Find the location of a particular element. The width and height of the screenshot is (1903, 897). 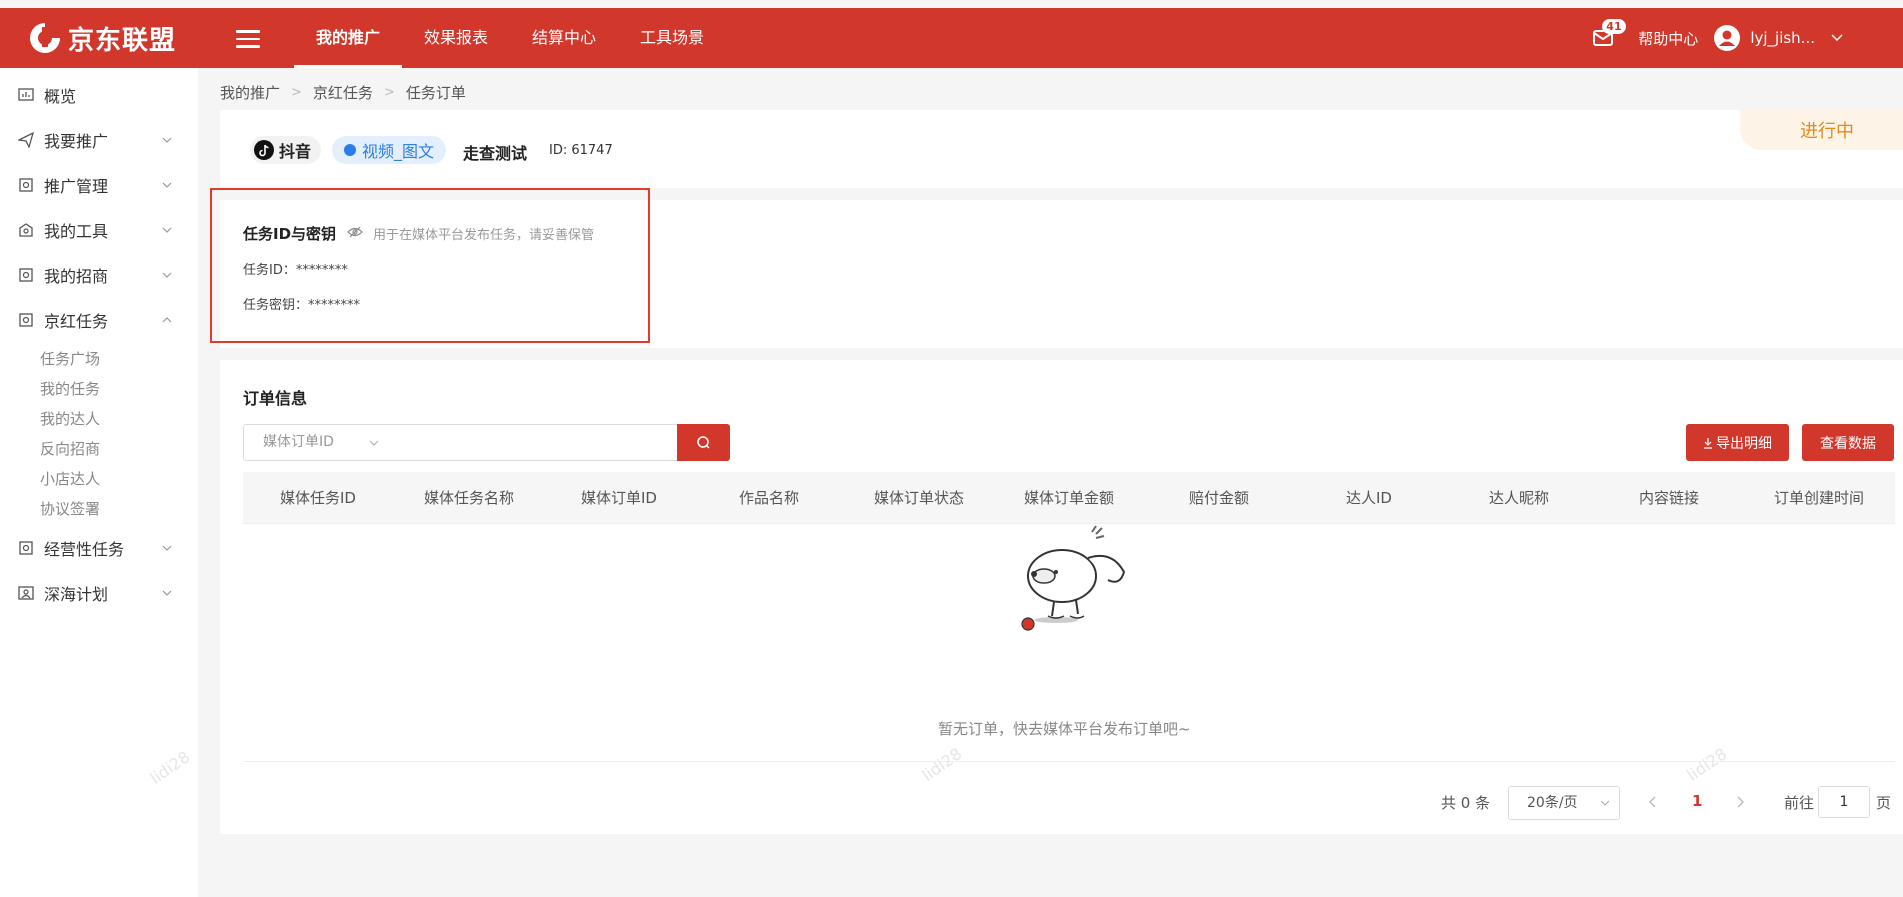

avatar is located at coordinates (1727, 38).